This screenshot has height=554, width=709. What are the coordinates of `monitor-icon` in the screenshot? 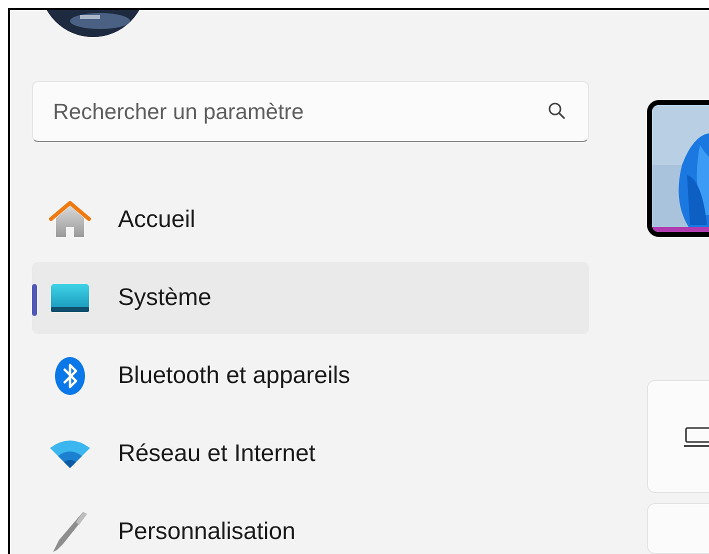 It's located at (70, 298).